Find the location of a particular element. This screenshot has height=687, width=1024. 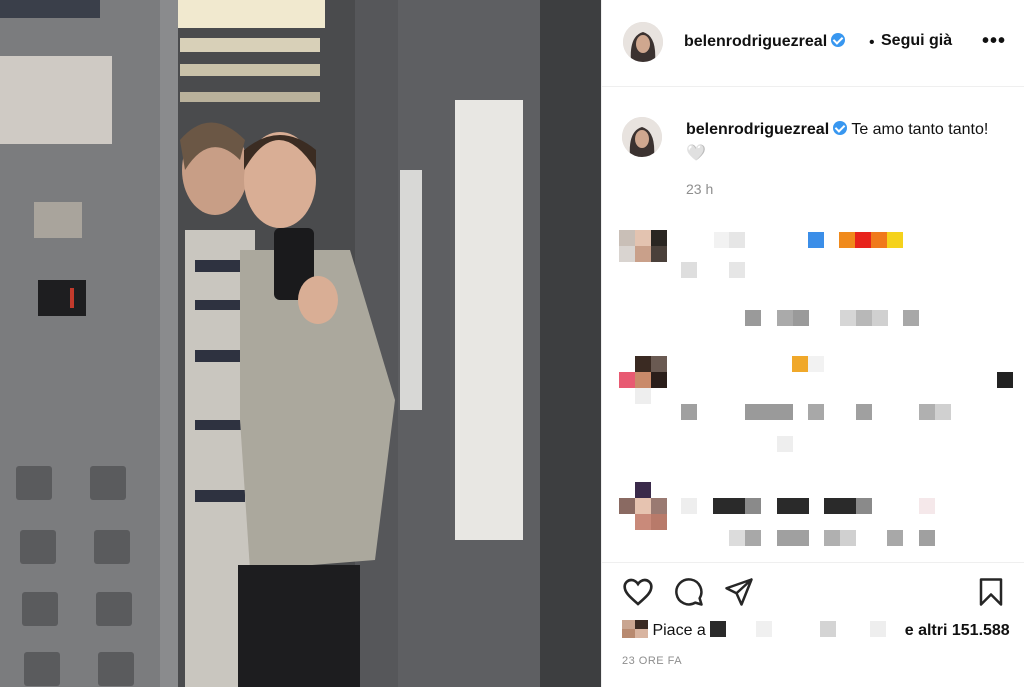

bookmark-icon is located at coordinates (991, 592).